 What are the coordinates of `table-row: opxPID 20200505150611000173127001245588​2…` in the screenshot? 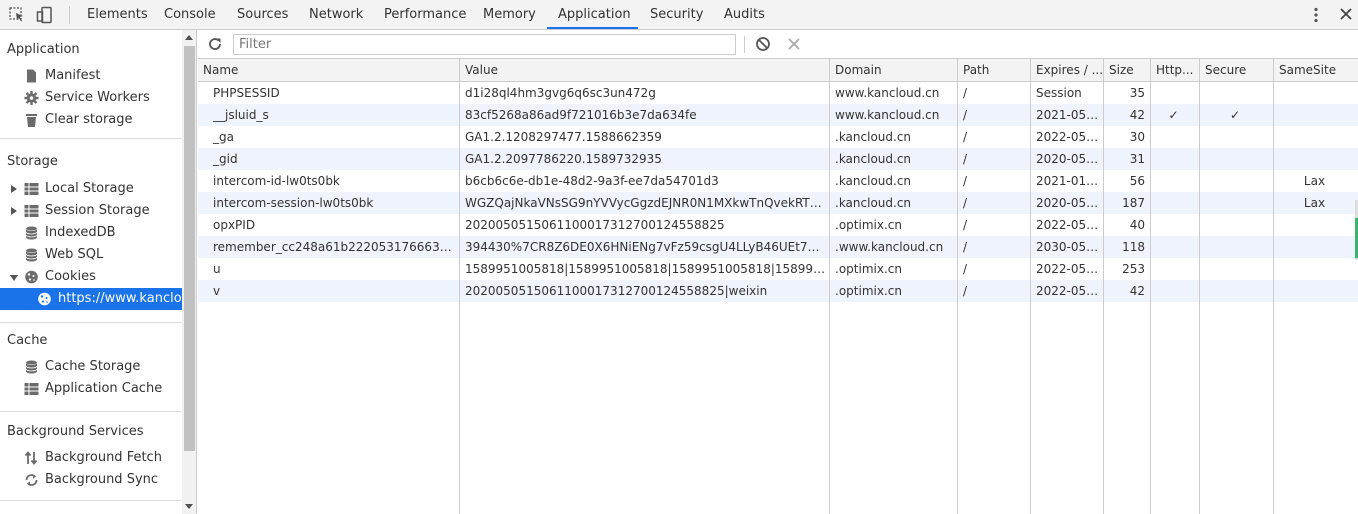 It's located at (778, 225).